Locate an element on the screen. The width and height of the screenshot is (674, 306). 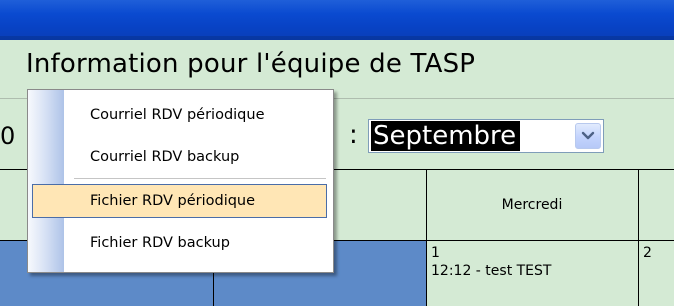
day-number: 2 is located at coordinates (647, 253).